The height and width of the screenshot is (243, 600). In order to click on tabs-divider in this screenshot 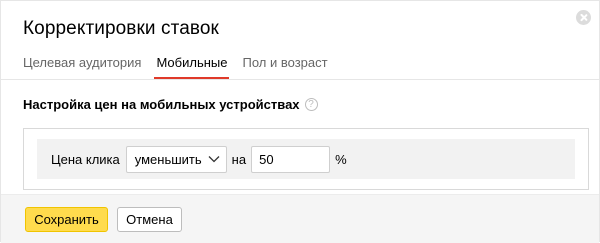, I will do `click(300, 79)`.